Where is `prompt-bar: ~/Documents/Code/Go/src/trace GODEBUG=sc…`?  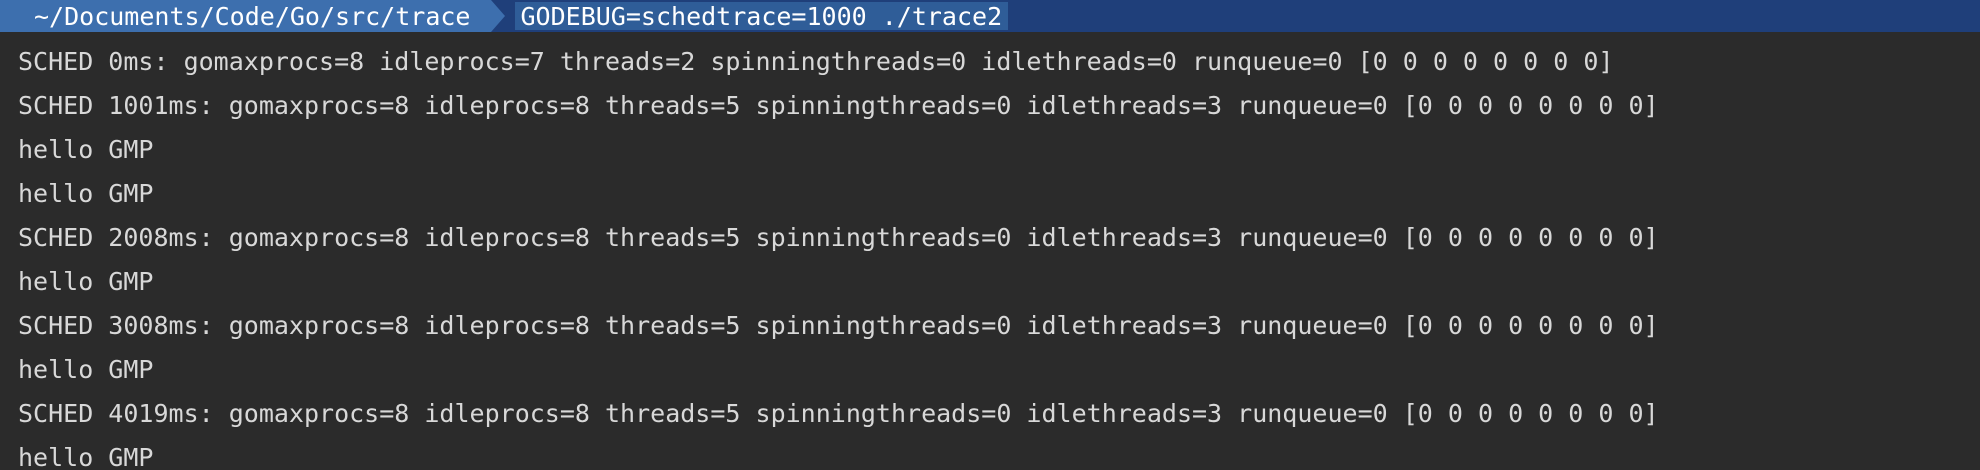 prompt-bar: ~/Documents/Code/Go/src/trace GODEBUG=sc… is located at coordinates (990, 16).